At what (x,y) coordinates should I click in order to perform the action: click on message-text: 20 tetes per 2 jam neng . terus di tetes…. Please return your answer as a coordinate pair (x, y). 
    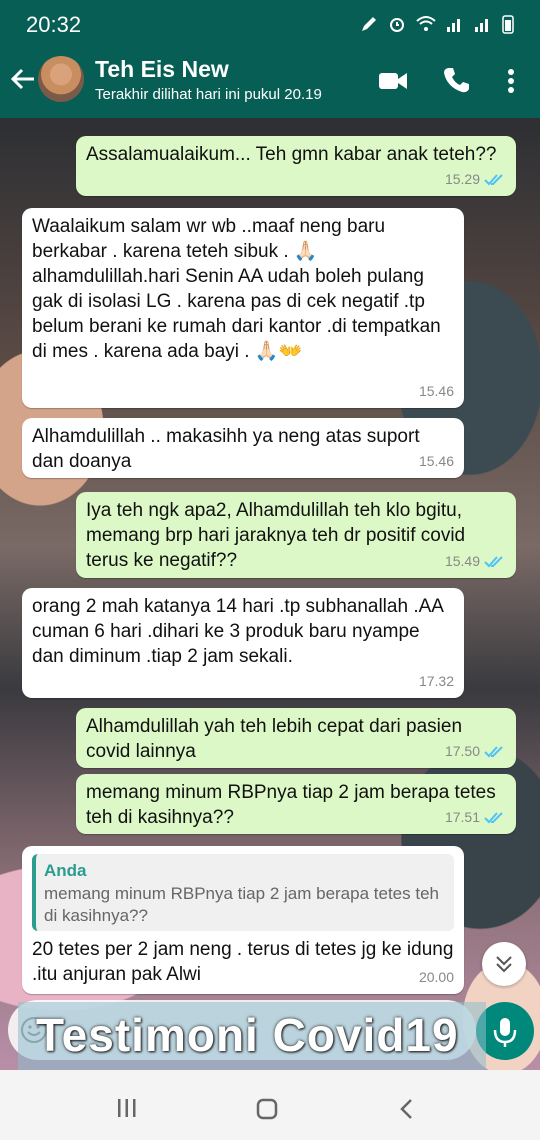
    Looking at the image, I should click on (243, 962).